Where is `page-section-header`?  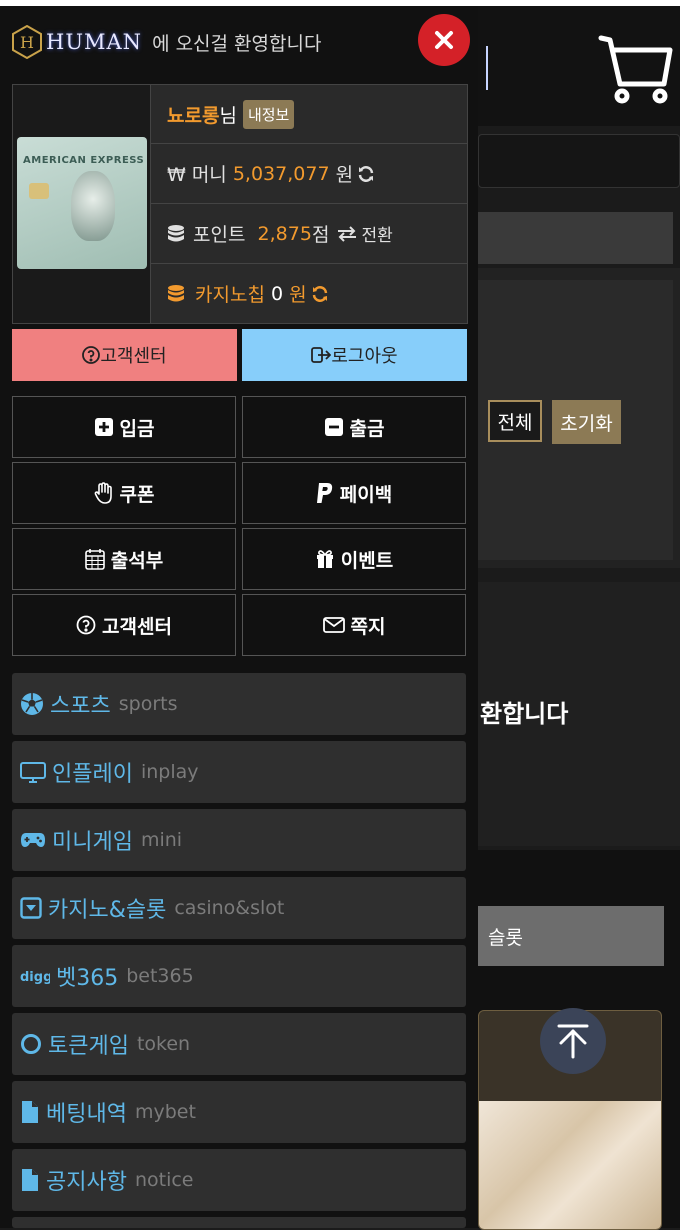 page-section-header is located at coordinates (575, 238).